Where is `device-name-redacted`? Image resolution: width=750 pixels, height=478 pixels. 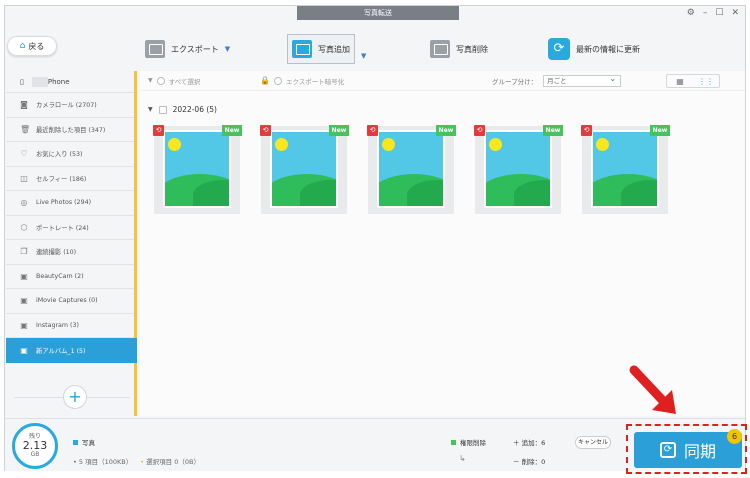 device-name-redacted is located at coordinates (39, 81).